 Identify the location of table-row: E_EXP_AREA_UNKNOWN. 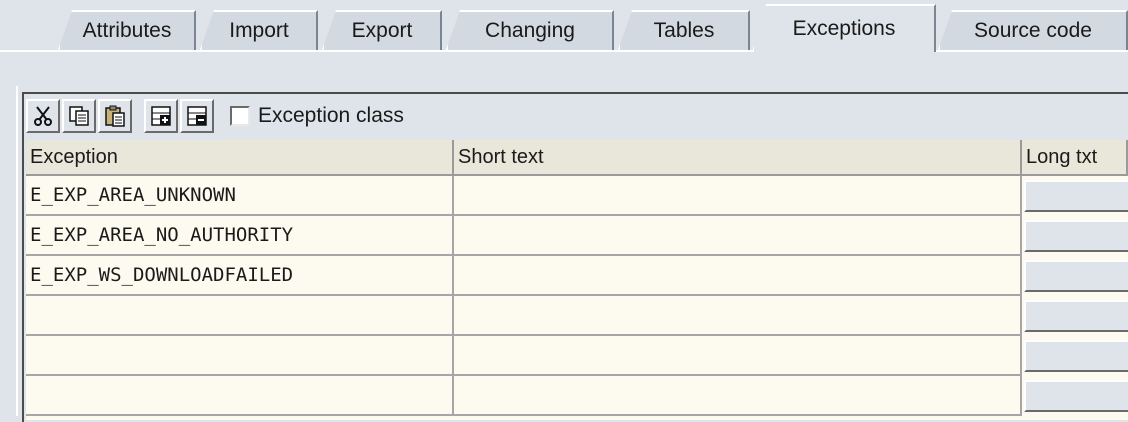
(577, 196).